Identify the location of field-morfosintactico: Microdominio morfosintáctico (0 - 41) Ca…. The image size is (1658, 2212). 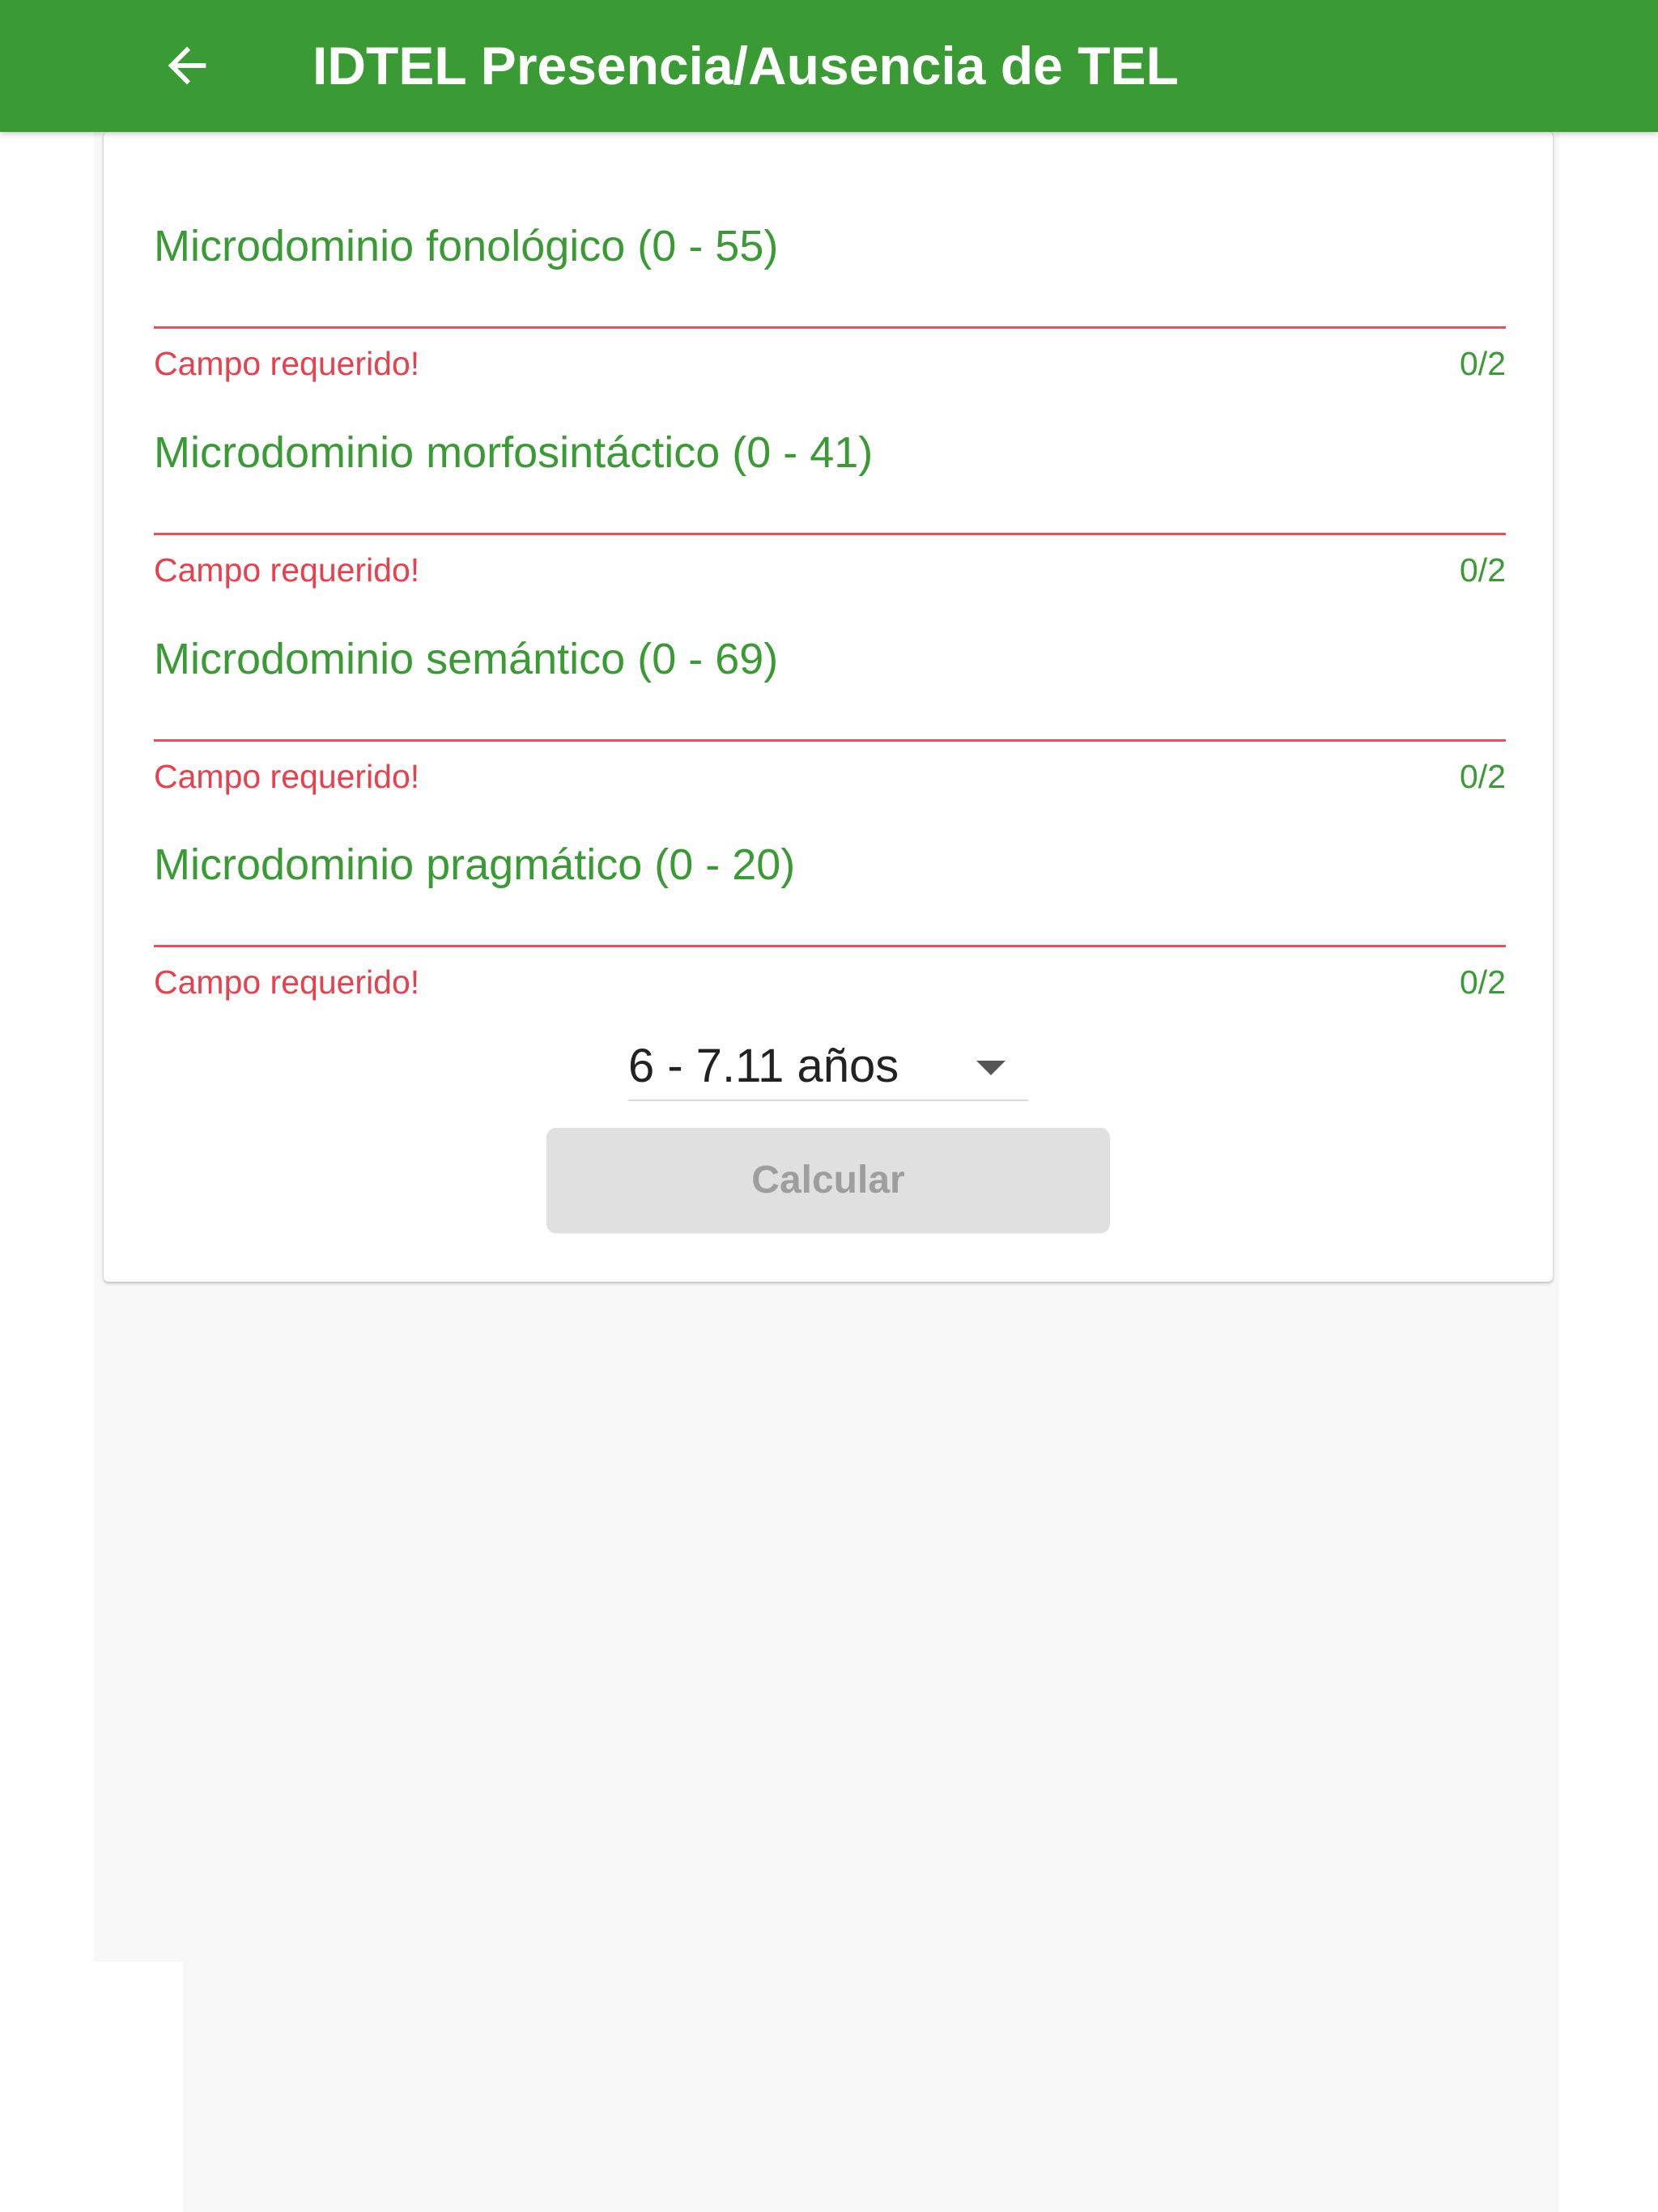
(830, 464).